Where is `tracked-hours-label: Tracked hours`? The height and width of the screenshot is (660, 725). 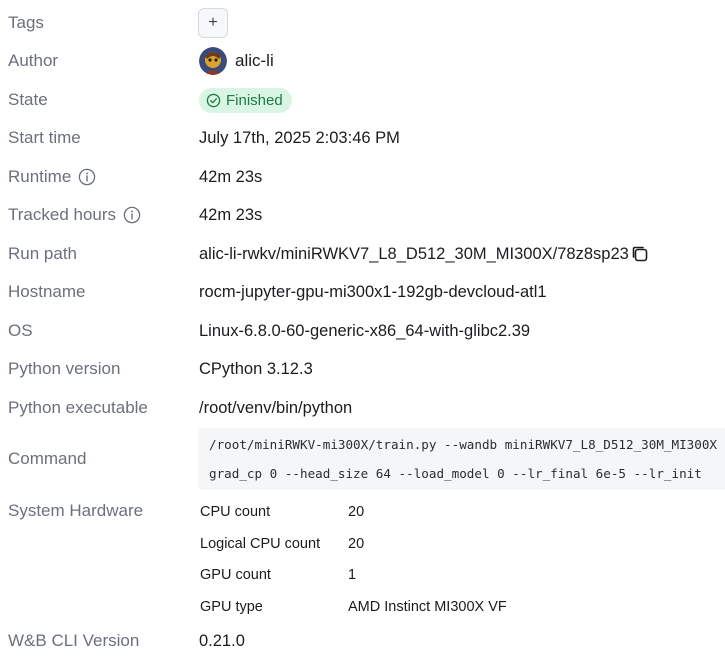 tracked-hours-label: Tracked hours is located at coordinates (74, 215).